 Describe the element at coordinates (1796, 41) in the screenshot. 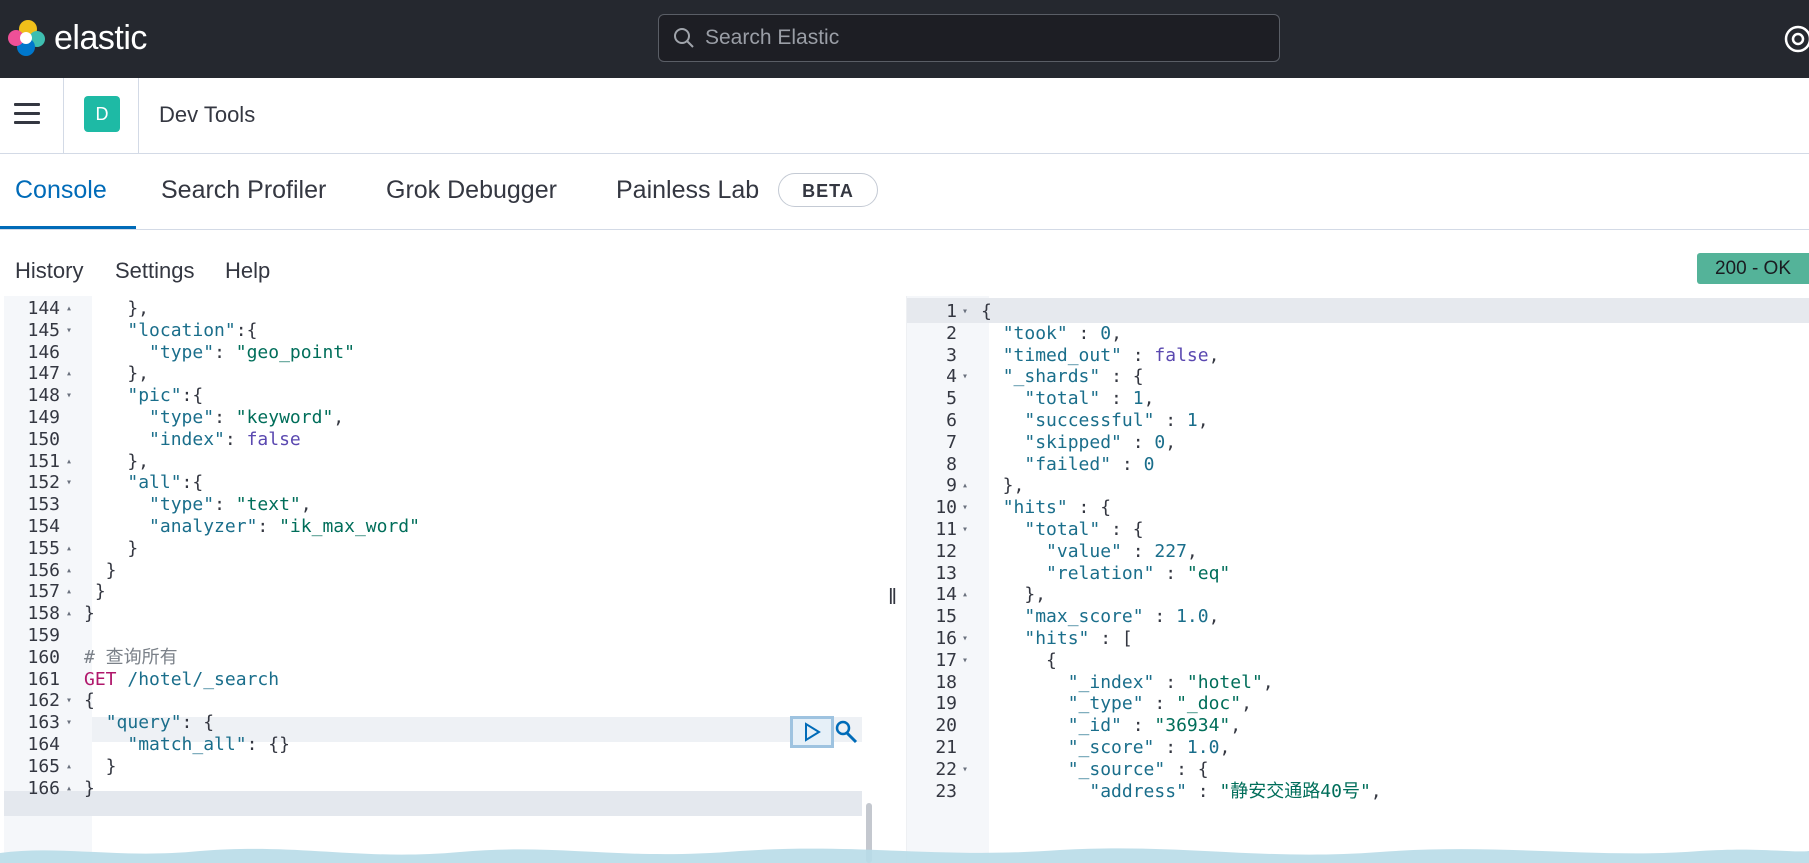

I see `help-icon` at that location.